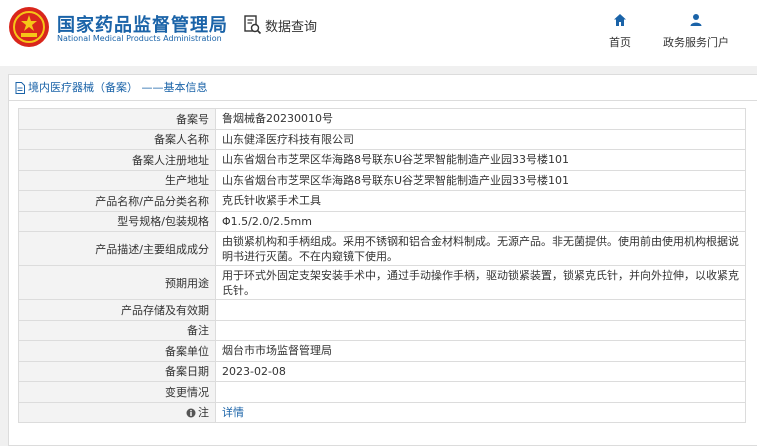 Image resolution: width=757 pixels, height=446 pixels. What do you see at coordinates (117, 412) in the screenshot?
I see `note-label-cell: 注` at bounding box center [117, 412].